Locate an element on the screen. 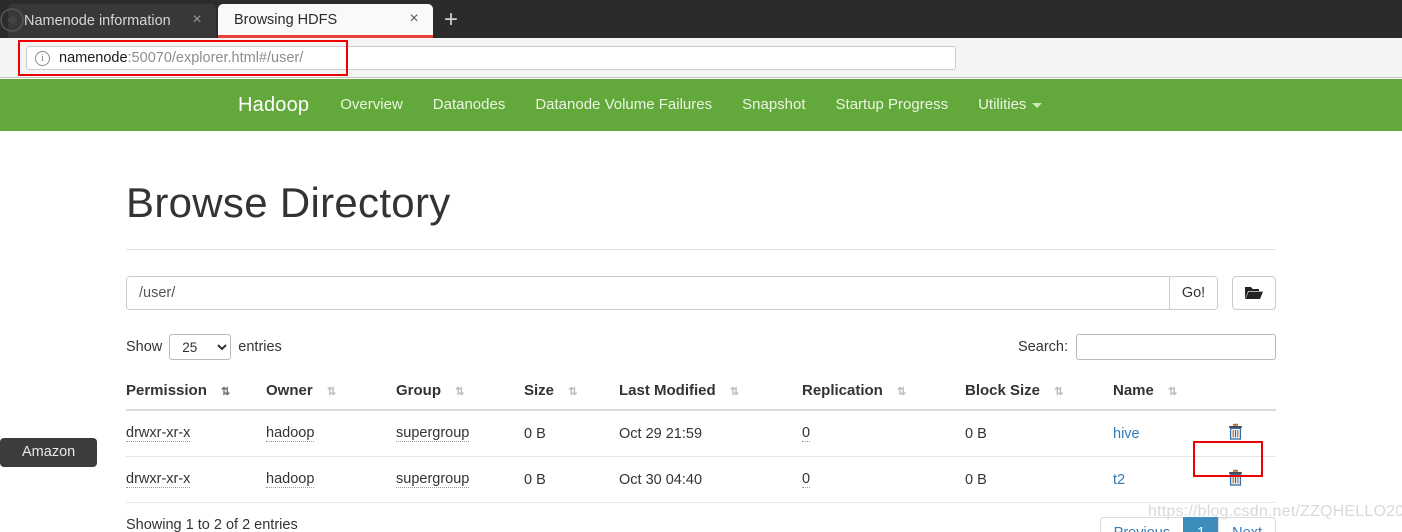  browse-folder-button is located at coordinates (1254, 293).